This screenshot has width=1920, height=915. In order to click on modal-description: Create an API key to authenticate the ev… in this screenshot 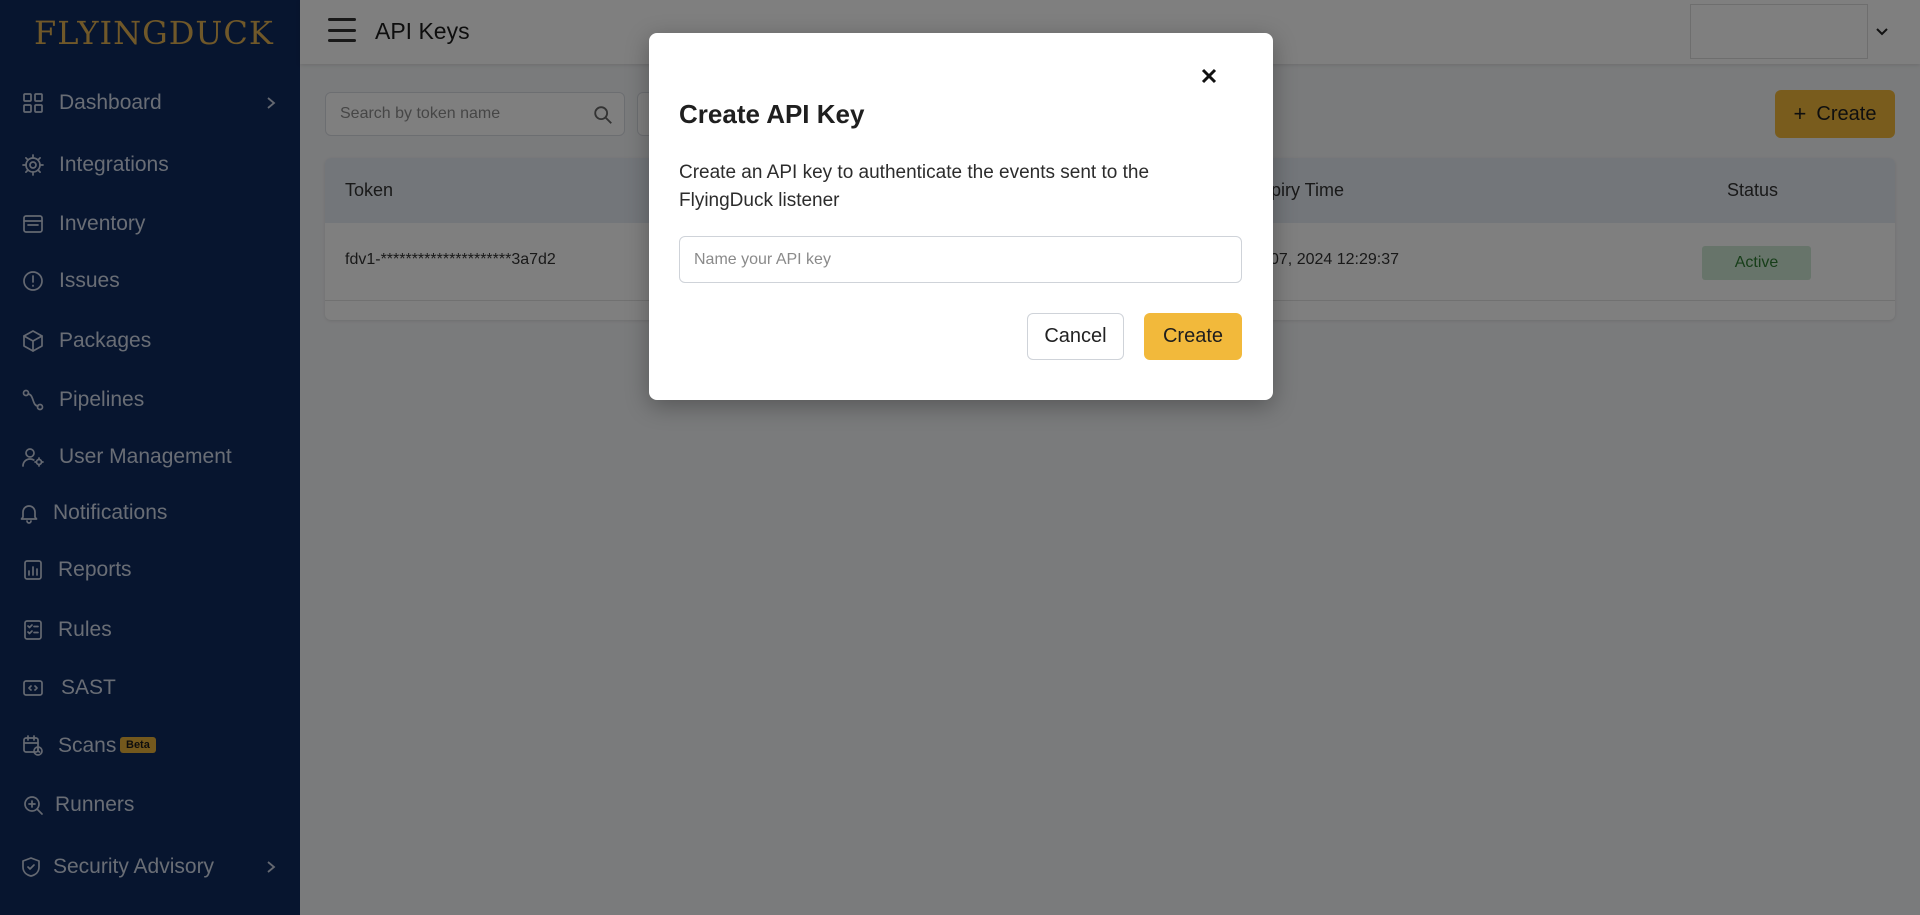, I will do `click(914, 186)`.